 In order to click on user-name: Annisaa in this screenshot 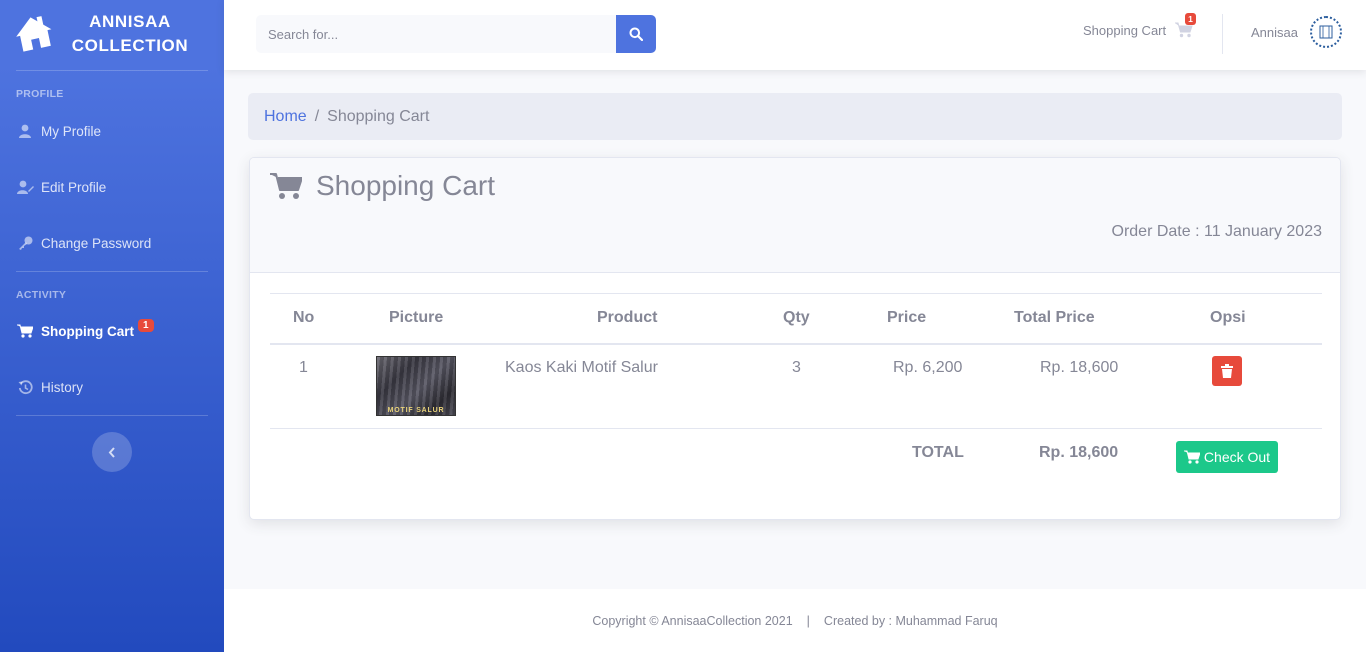, I will do `click(1274, 32)`.